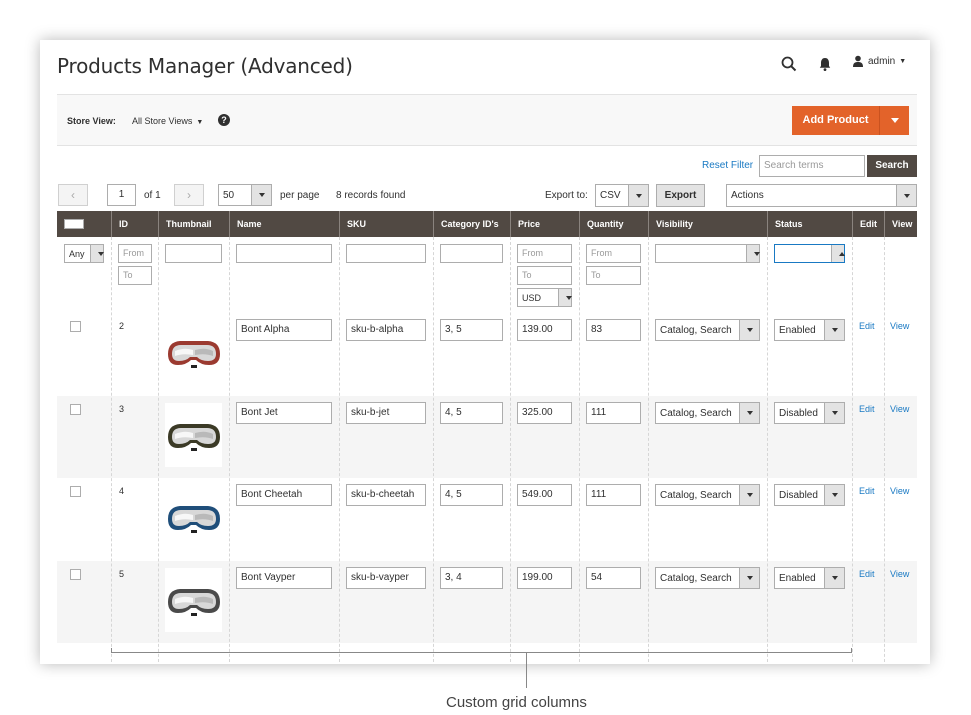 This screenshot has width=971, height=715. Describe the element at coordinates (544, 330) in the screenshot. I see `price-input: 139.00` at that location.